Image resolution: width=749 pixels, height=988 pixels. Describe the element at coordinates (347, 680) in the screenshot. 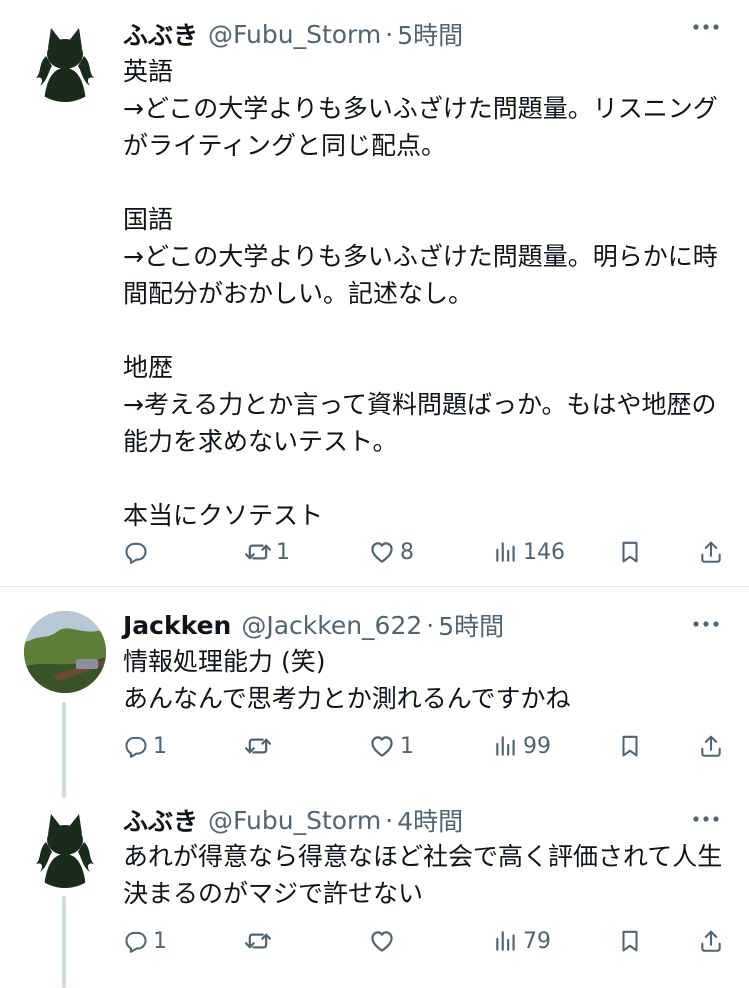

I see `tweet-text: 情報処理能力 (笑) あんなんで思考力とか測れるんですかね` at that location.